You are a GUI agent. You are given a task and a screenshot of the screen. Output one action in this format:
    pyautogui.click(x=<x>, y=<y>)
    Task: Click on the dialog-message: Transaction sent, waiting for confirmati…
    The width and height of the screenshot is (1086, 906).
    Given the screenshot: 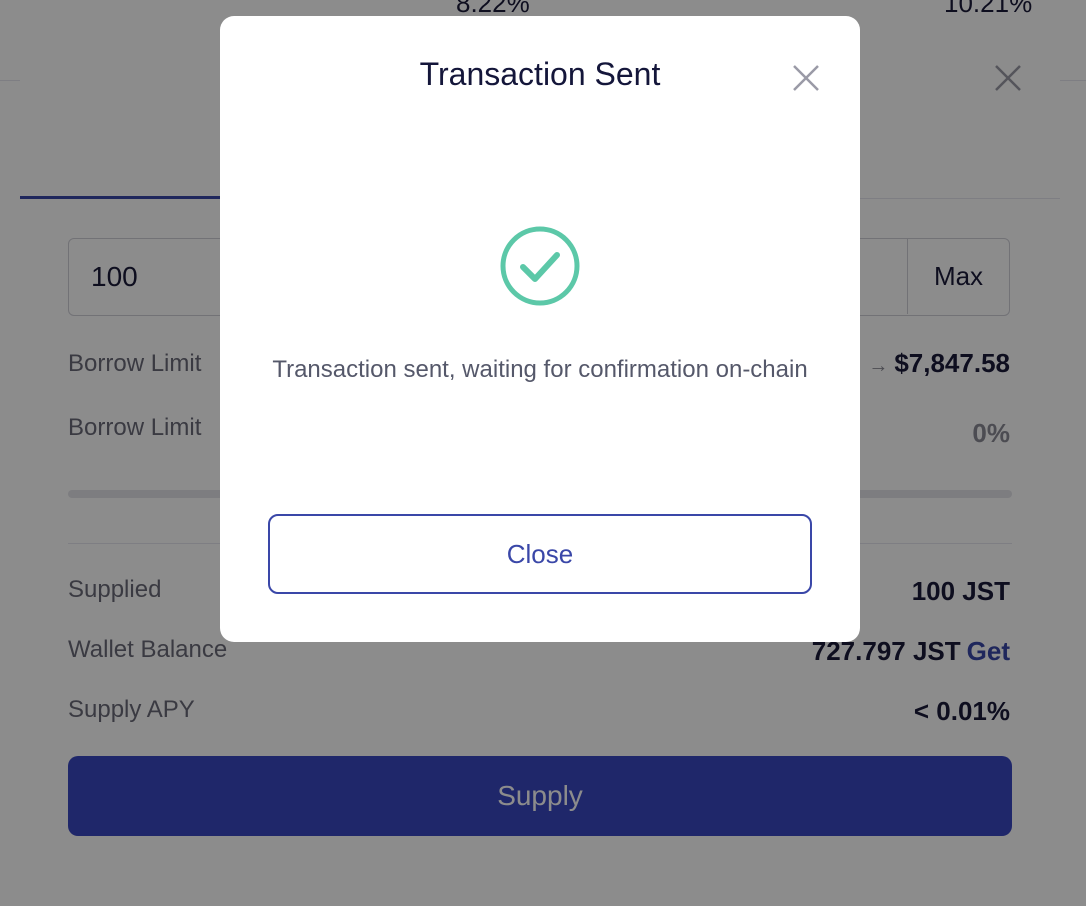 What is the action you would take?
    pyautogui.click(x=540, y=369)
    